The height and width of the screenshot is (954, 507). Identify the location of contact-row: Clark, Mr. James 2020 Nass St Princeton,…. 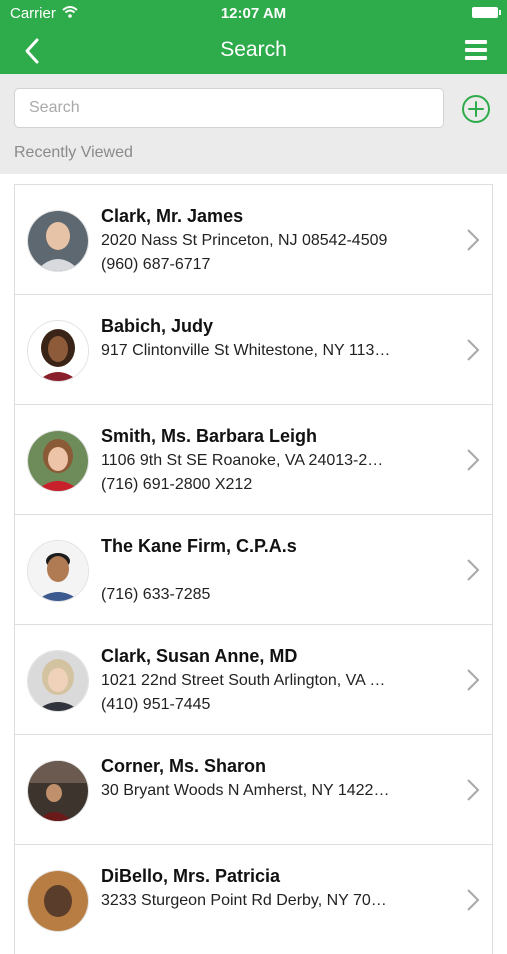
(253, 239).